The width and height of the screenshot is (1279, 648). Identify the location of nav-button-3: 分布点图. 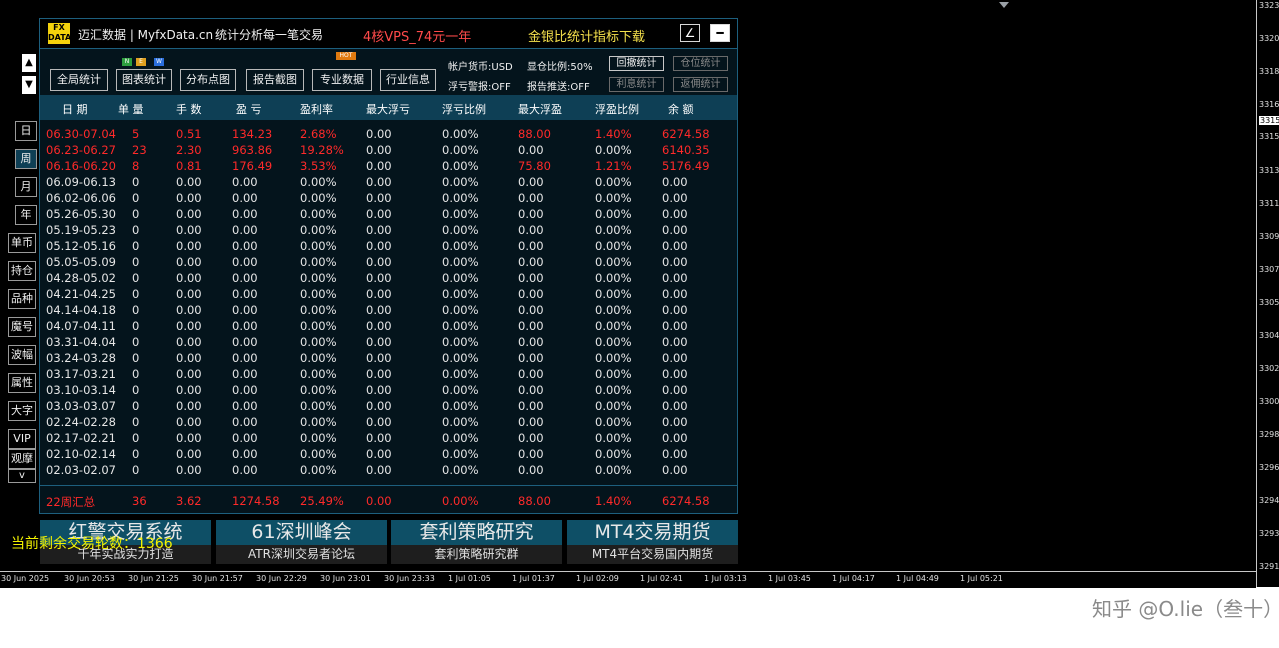
(208, 80).